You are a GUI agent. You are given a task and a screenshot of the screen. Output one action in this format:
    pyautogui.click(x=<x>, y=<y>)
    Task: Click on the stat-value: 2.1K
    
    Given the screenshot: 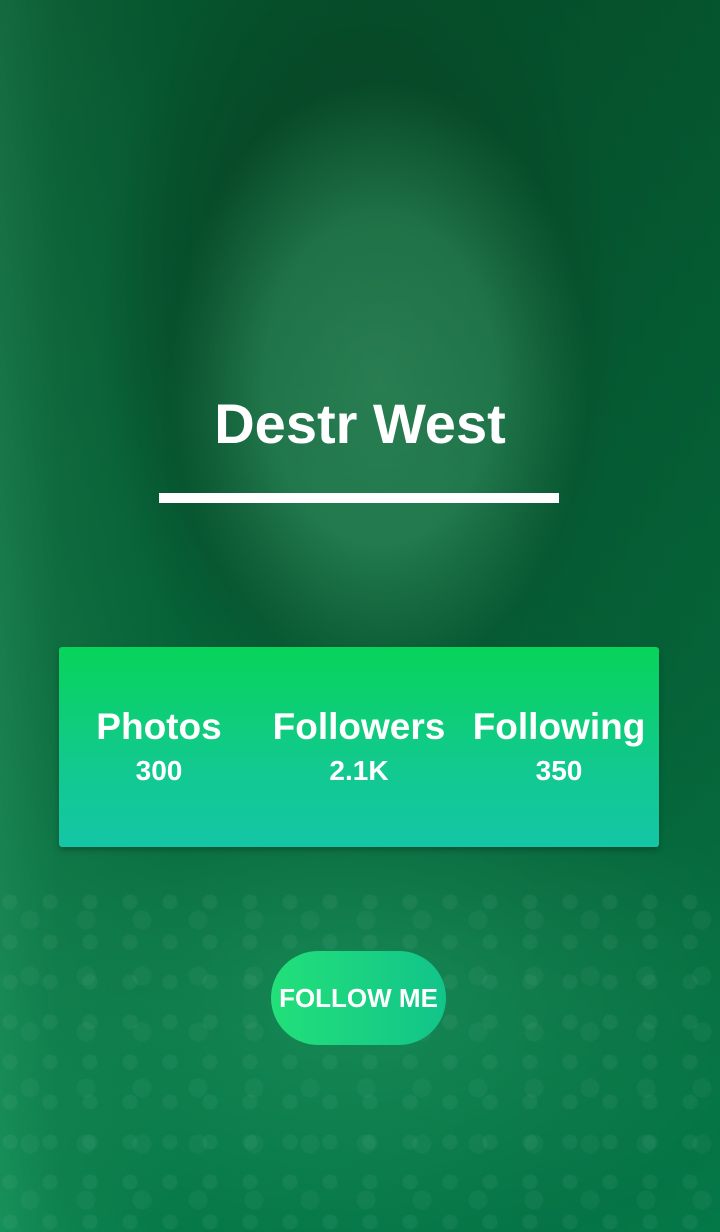 What is the action you would take?
    pyautogui.click(x=359, y=770)
    